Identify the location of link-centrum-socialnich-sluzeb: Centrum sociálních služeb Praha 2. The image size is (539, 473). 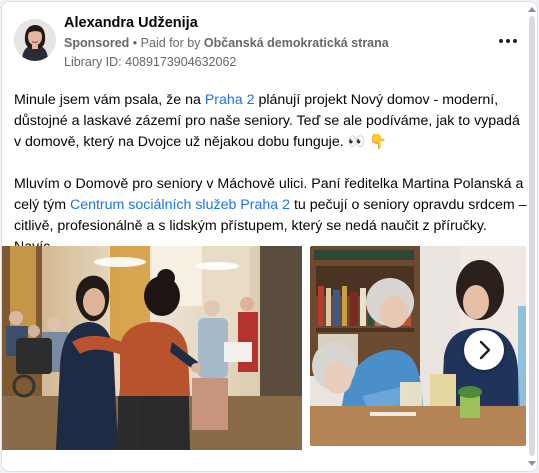
(180, 205).